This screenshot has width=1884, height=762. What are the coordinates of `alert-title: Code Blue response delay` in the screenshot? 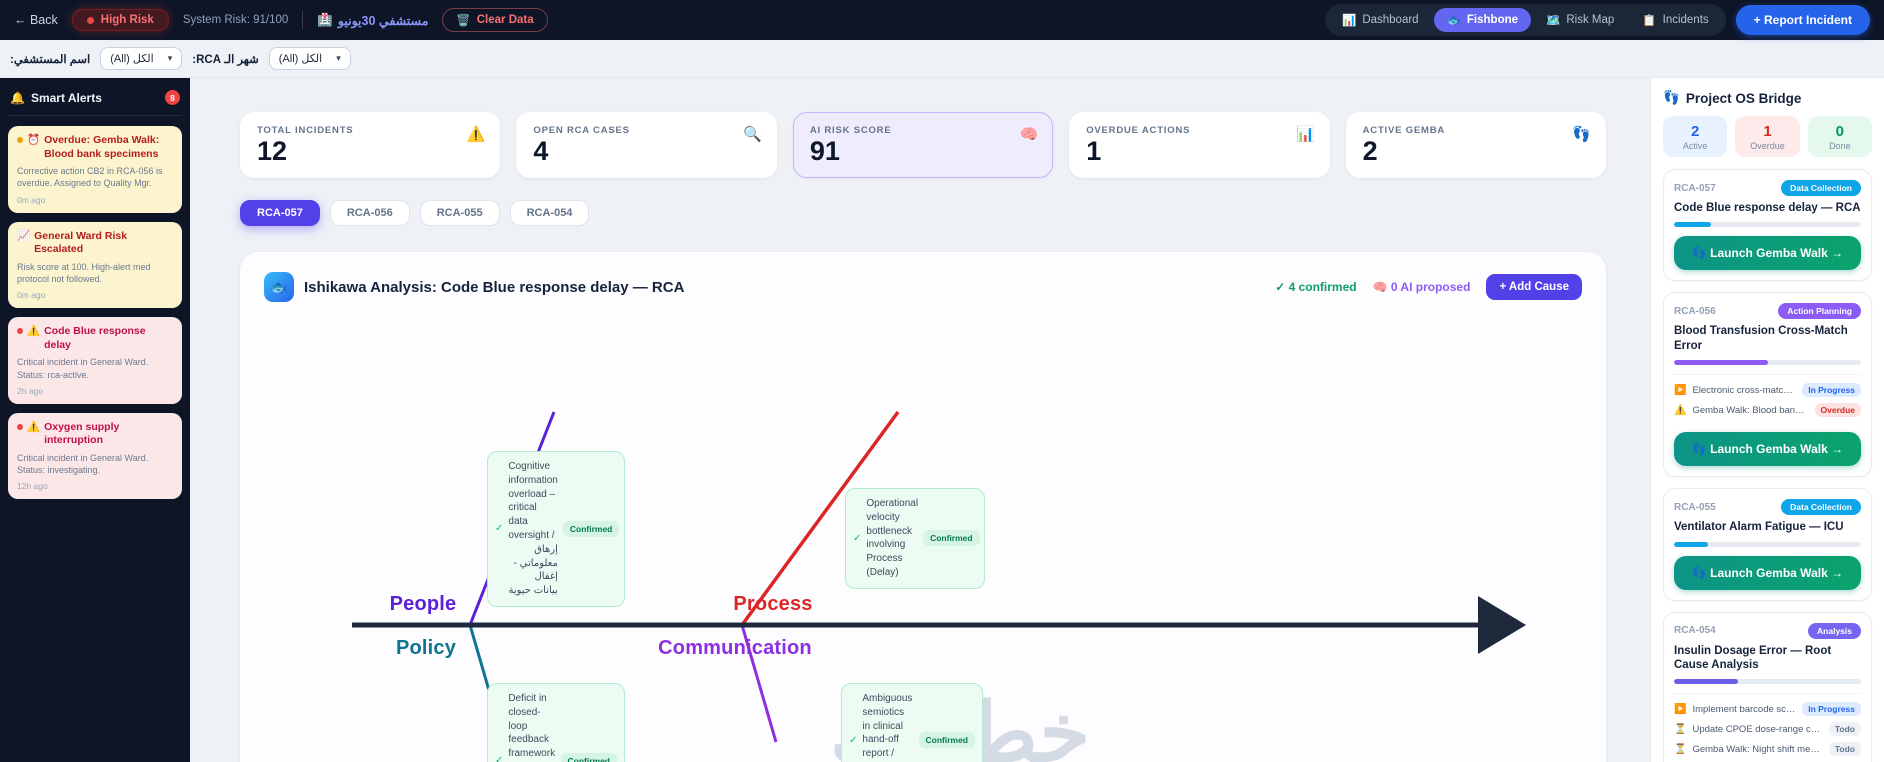 It's located at (95, 338).